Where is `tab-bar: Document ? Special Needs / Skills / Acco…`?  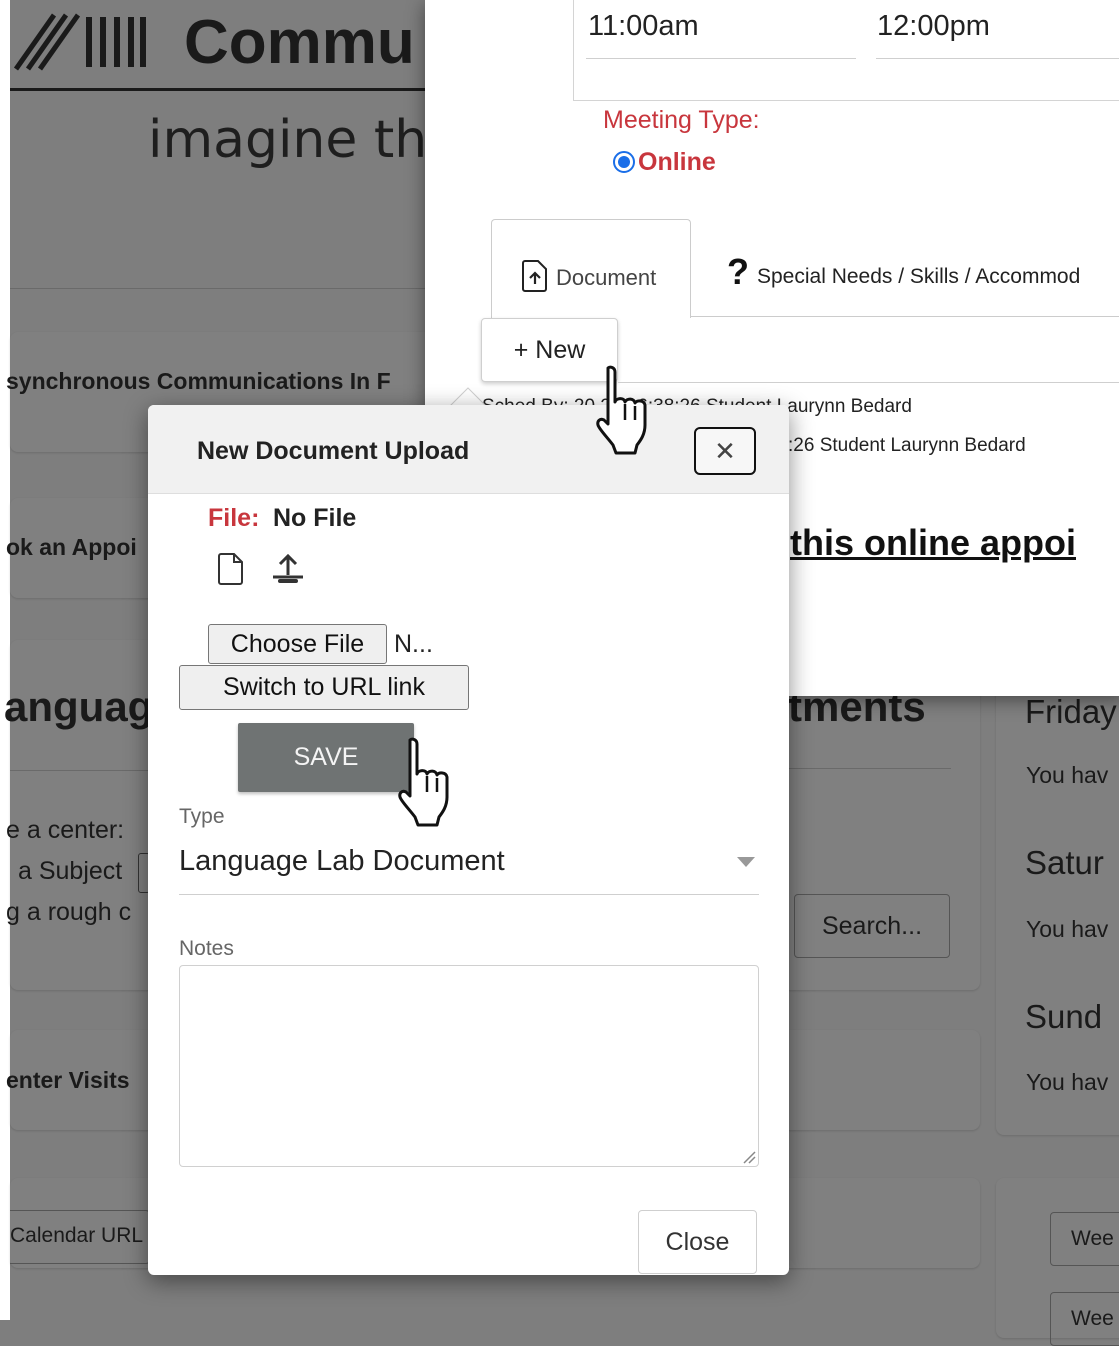
tab-bar: Document ? Special Needs / Skills / Acco… is located at coordinates (805, 268).